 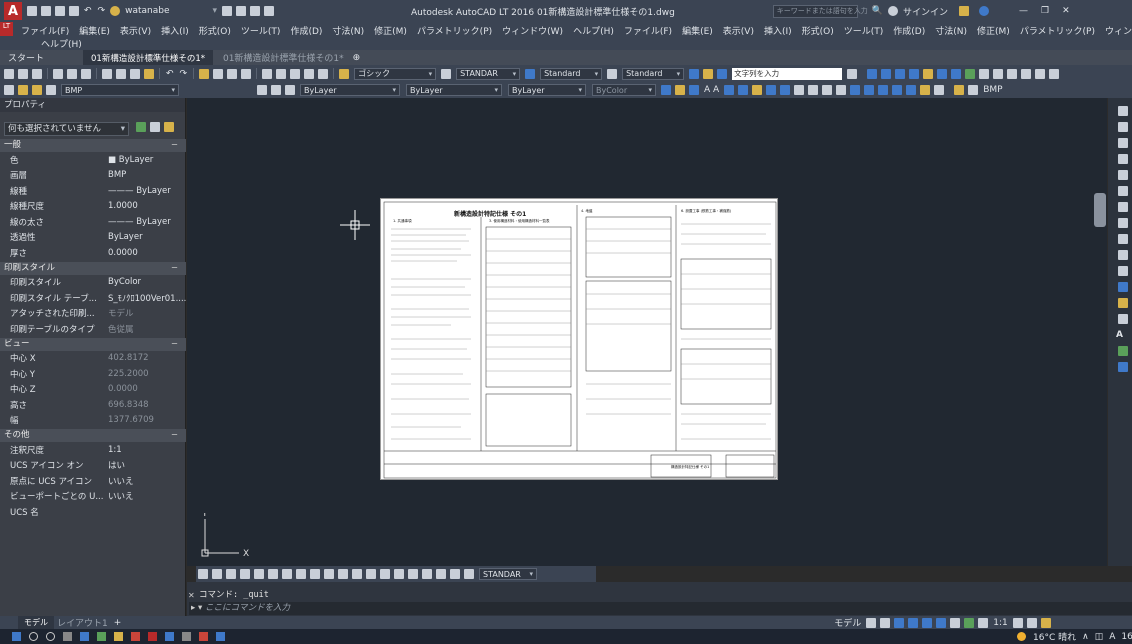 What do you see at coordinates (94, 30) in the screenshot?
I see `menu-edit: 編集(E)` at bounding box center [94, 30].